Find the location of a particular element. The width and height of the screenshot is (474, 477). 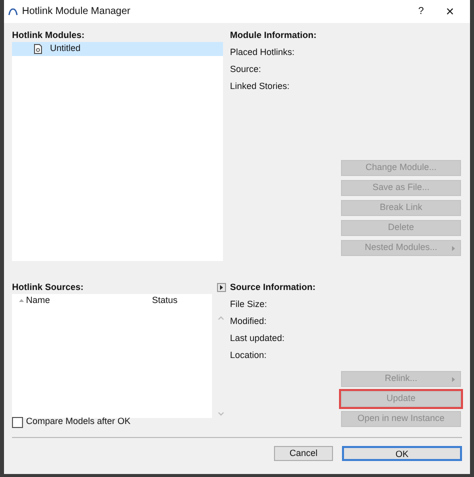

column-header: Status is located at coordinates (182, 301).